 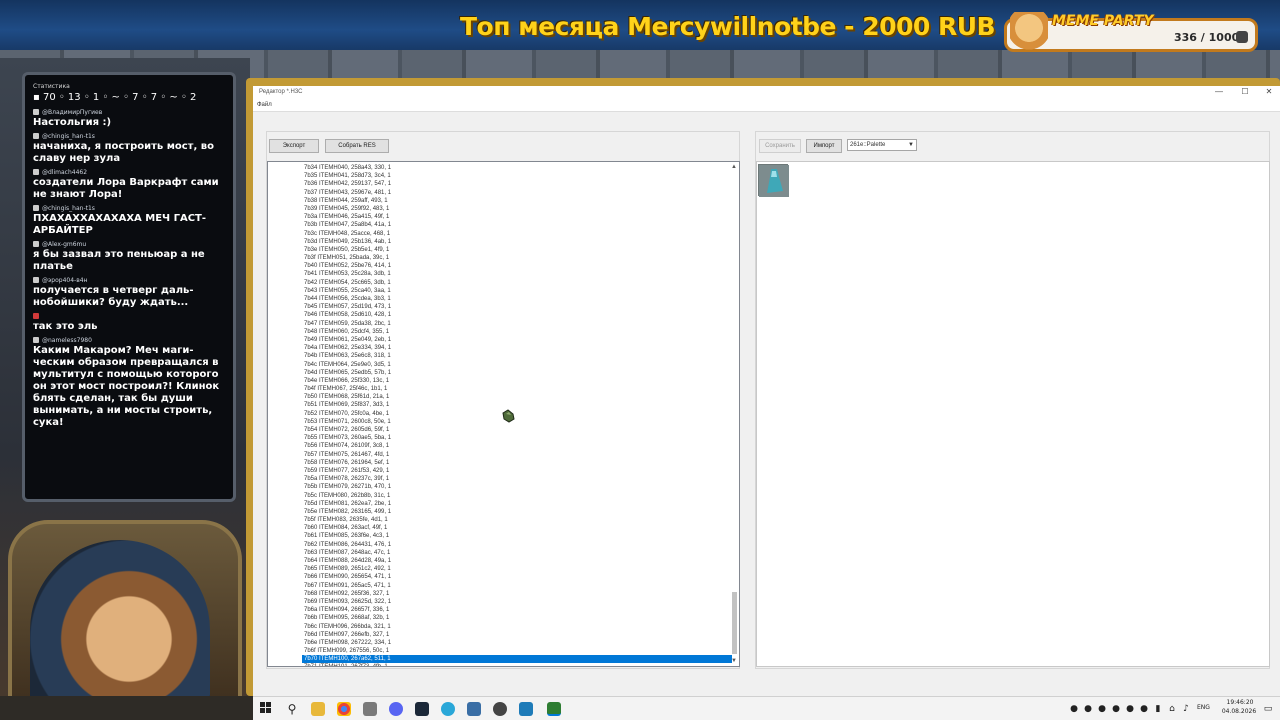 I want to click on notifications-icon: ▭, so click(x=1268, y=709).